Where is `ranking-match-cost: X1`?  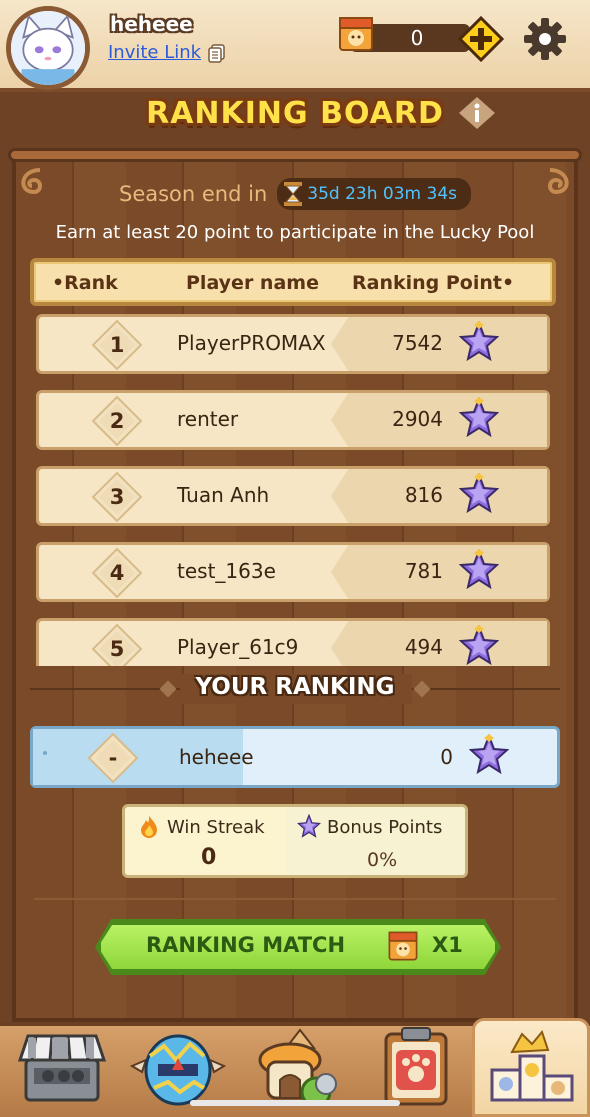 ranking-match-cost: X1 is located at coordinates (447, 945).